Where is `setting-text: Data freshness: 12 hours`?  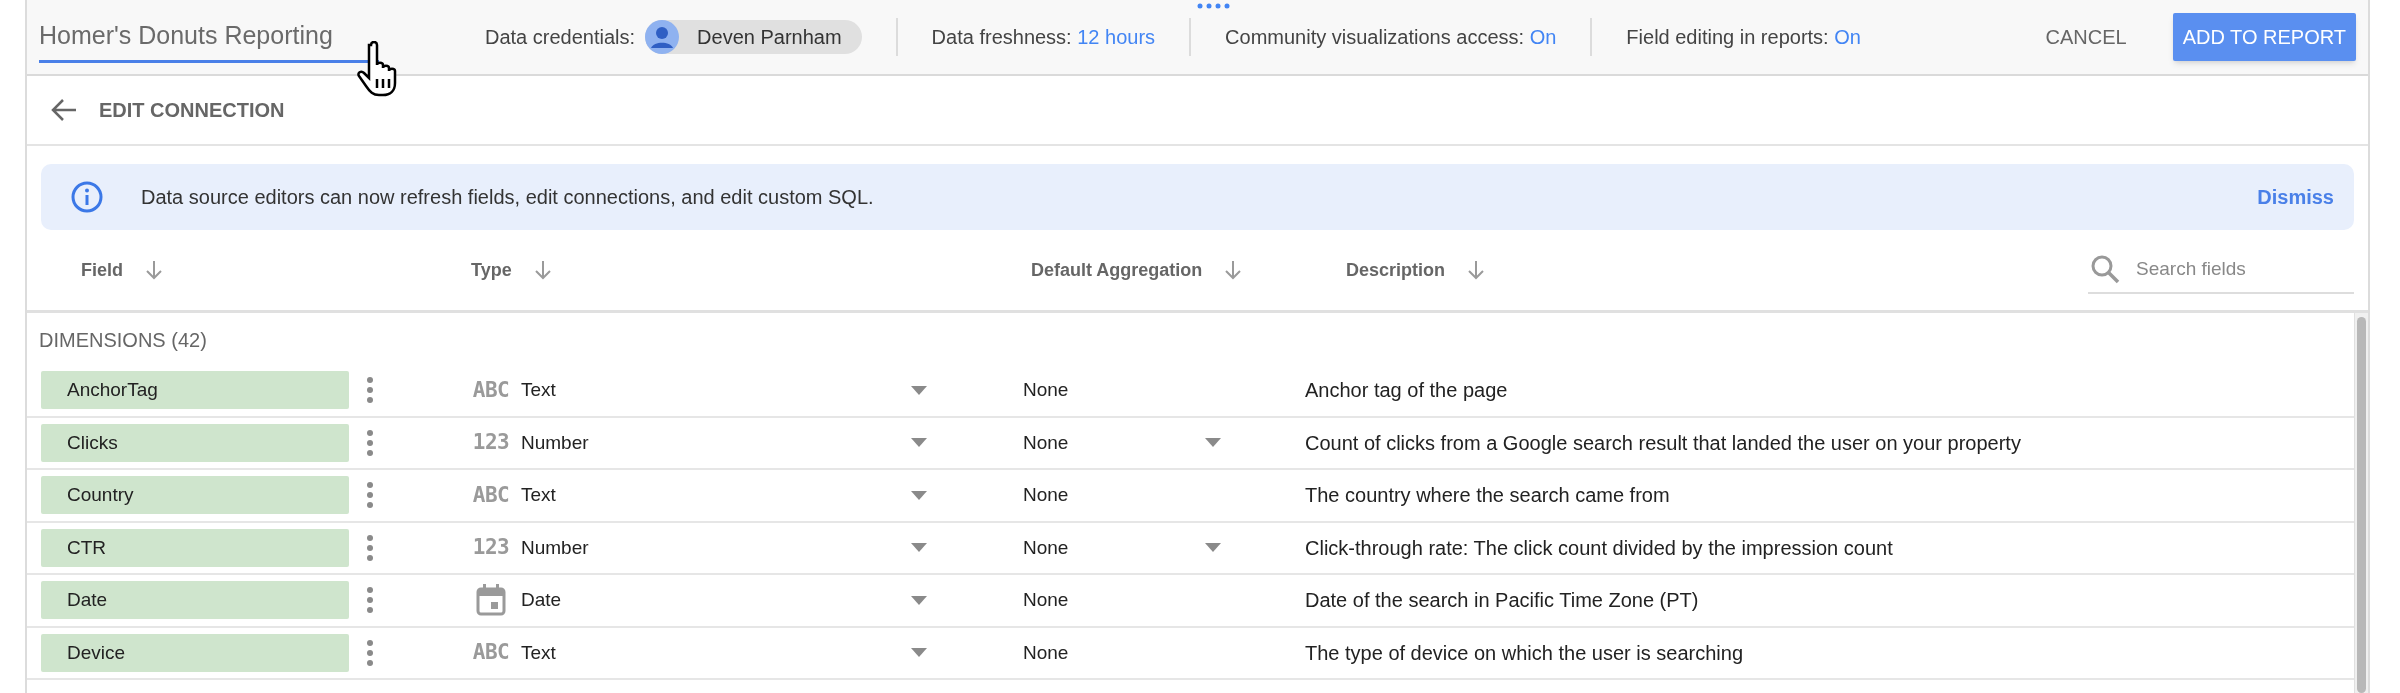 setting-text: Data freshness: 12 hours is located at coordinates (1043, 37).